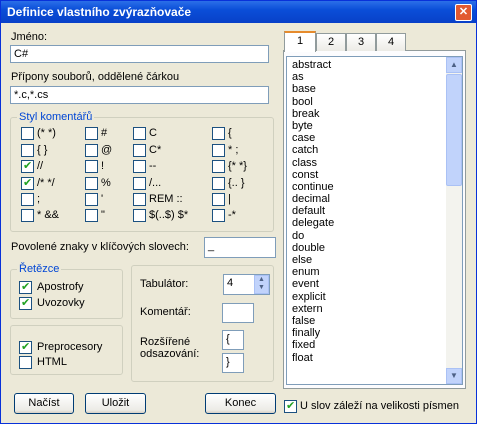 Image resolution: width=477 pixels, height=424 pixels. What do you see at coordinates (44, 403) in the screenshot?
I see `load-button: Načíst` at bounding box center [44, 403].